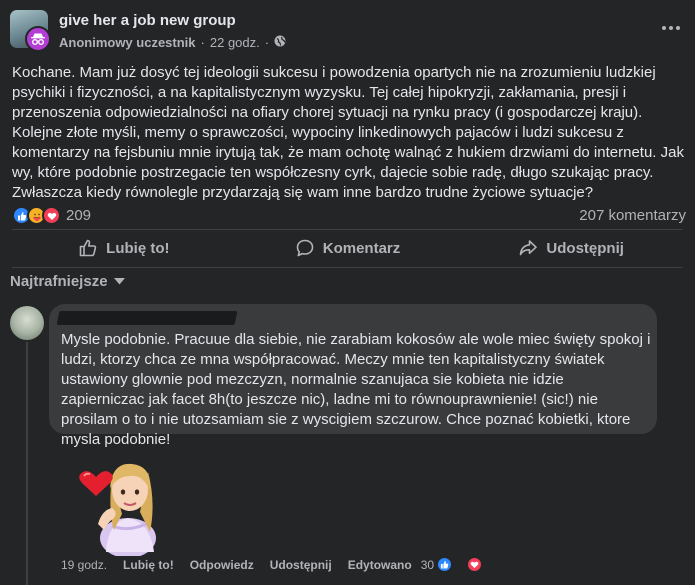 The width and height of the screenshot is (695, 585). What do you see at coordinates (138, 248) in the screenshot?
I see `like-button-label: Lubię to!` at bounding box center [138, 248].